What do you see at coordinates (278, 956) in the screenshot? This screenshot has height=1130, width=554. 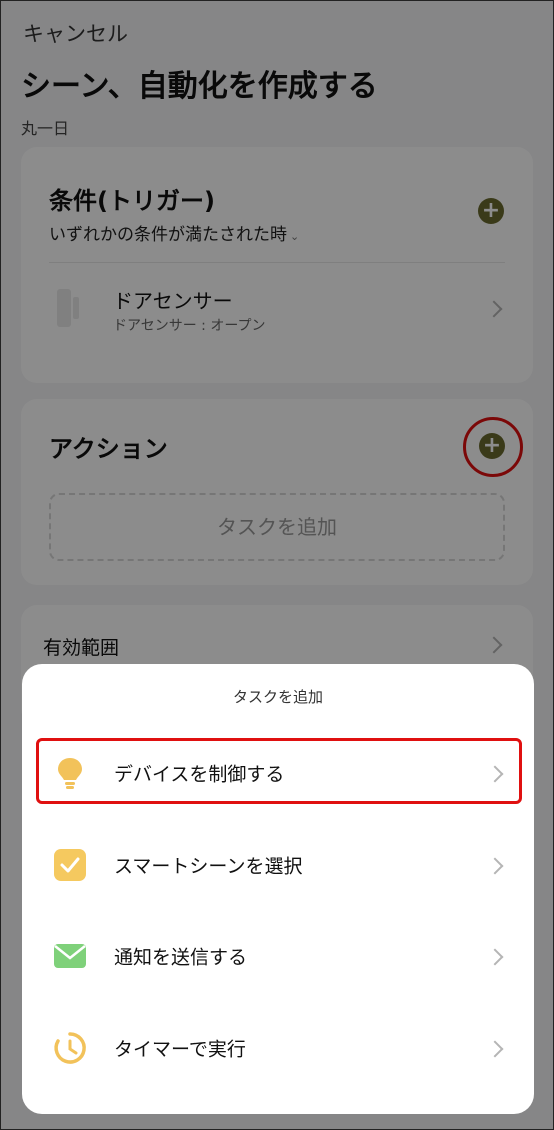 I see `send-notification-item: 通知を送信する` at bounding box center [278, 956].